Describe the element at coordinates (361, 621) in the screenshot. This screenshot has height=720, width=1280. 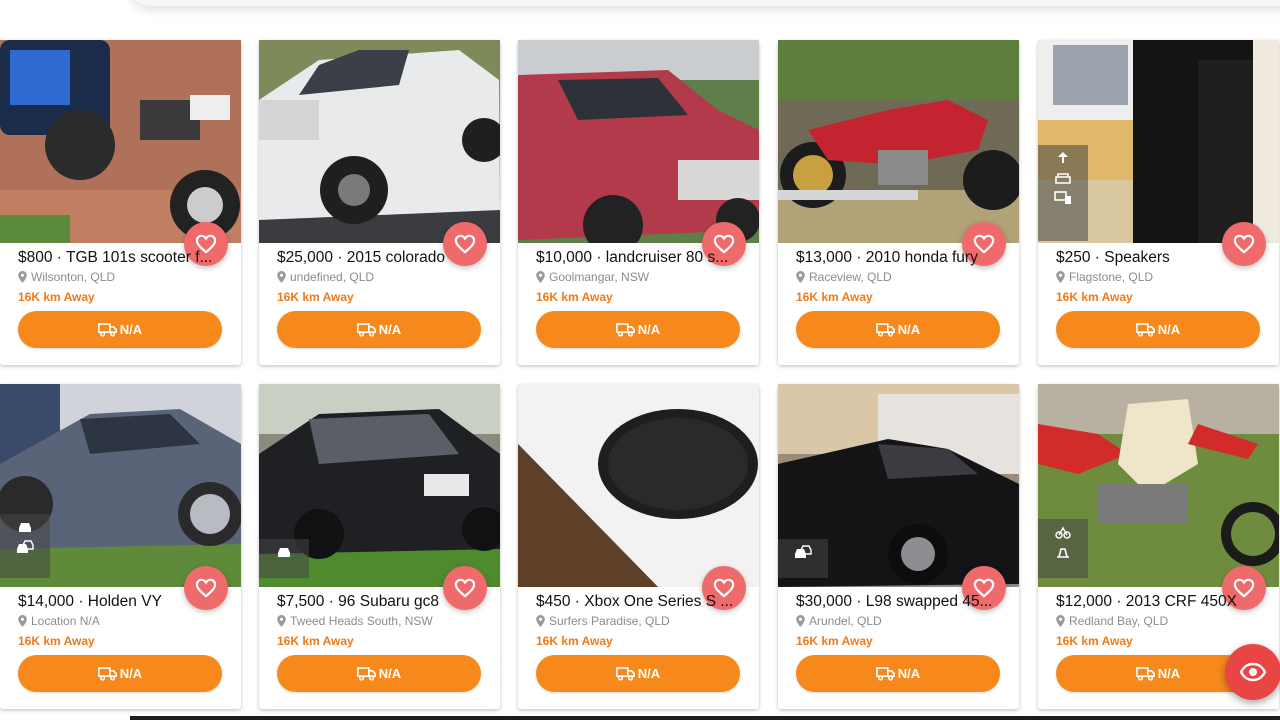
I see `location-text: Tweed Heads South, NSW` at that location.